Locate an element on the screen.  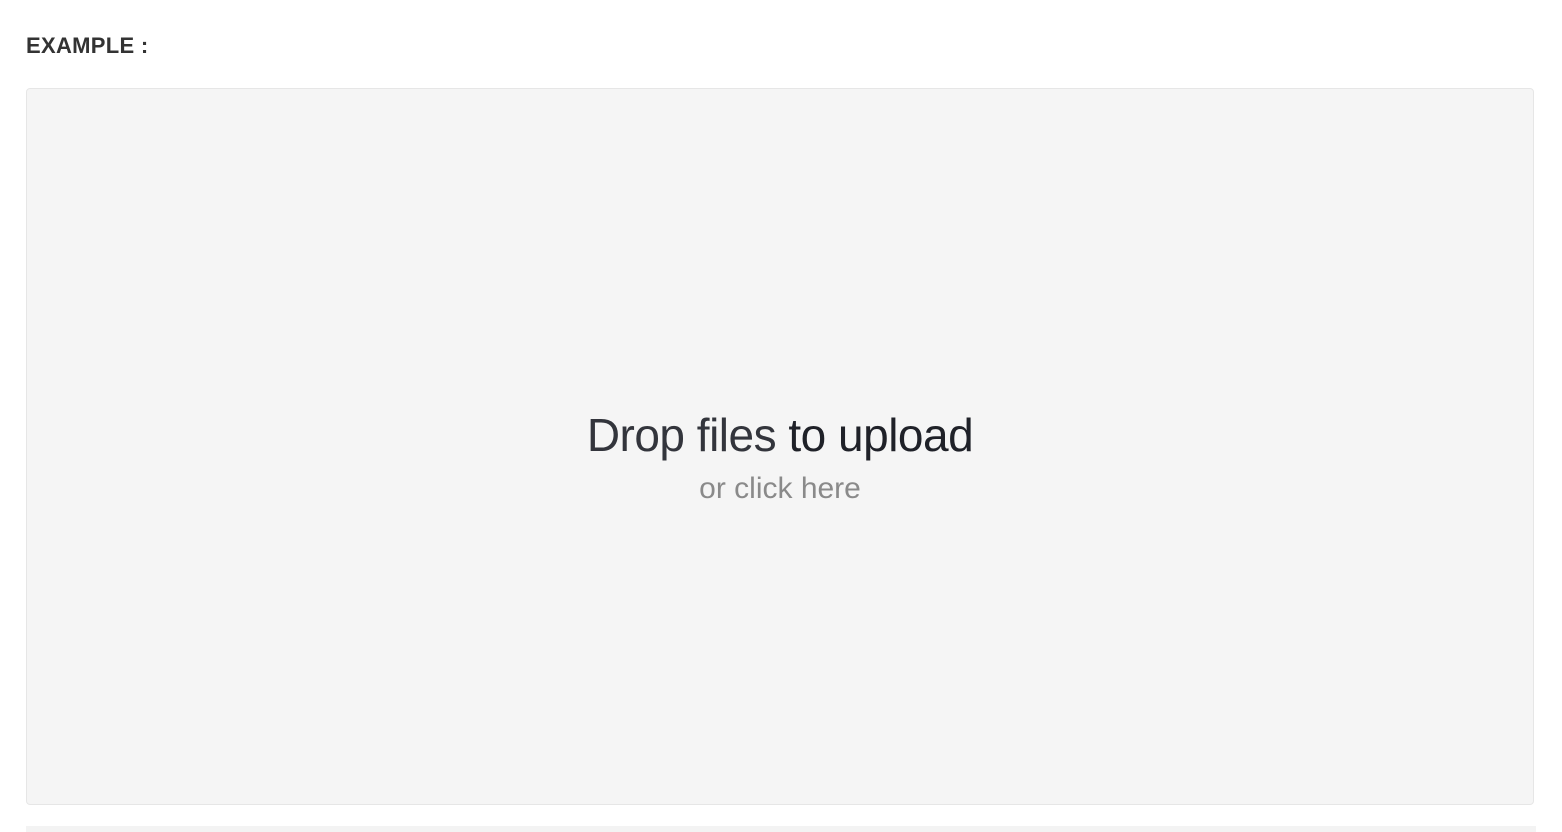
dropzone-message: Drop files to upload or click here is located at coordinates (780, 457).